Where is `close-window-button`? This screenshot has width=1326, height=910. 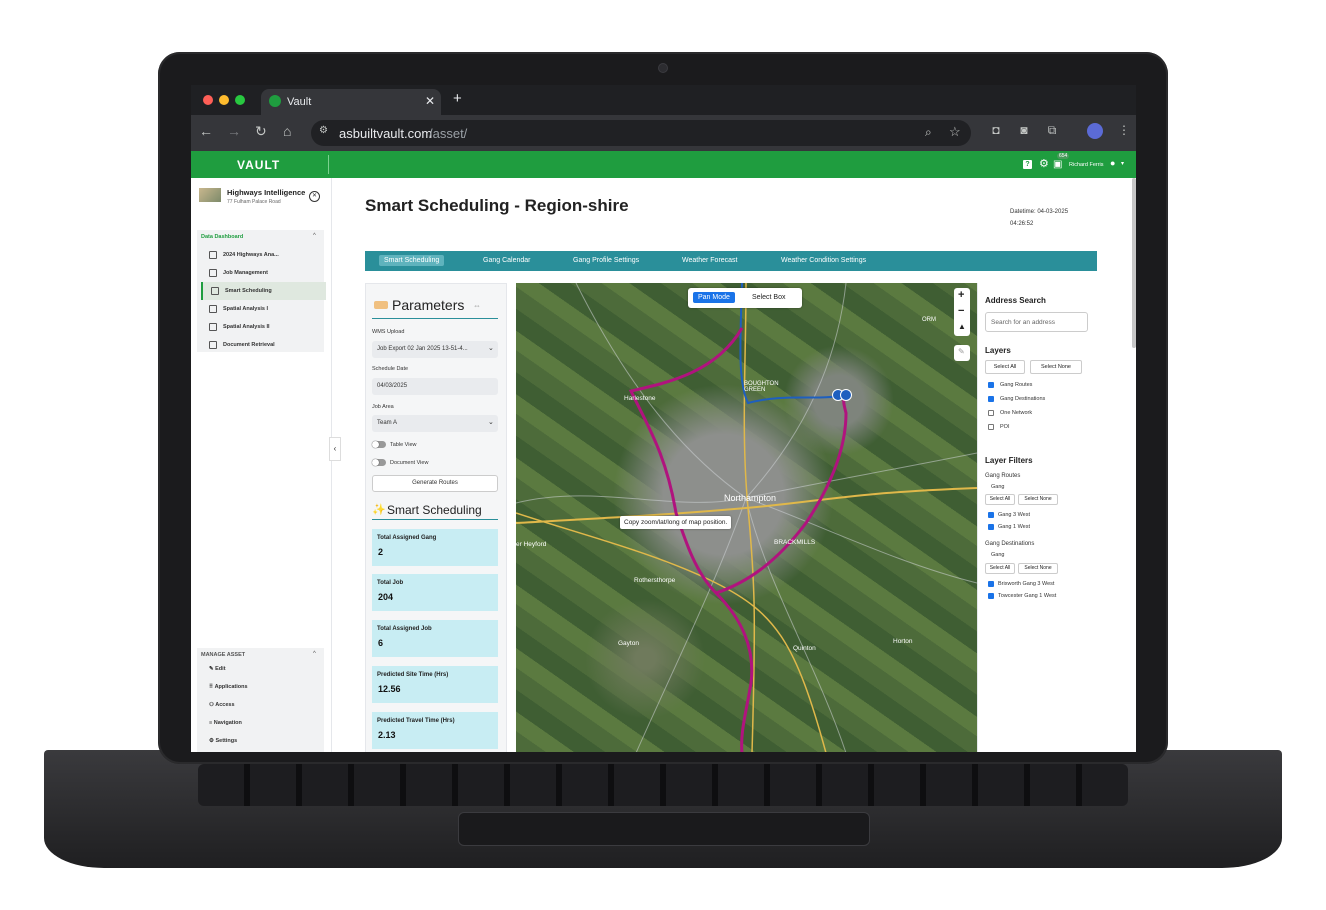 close-window-button is located at coordinates (208, 100).